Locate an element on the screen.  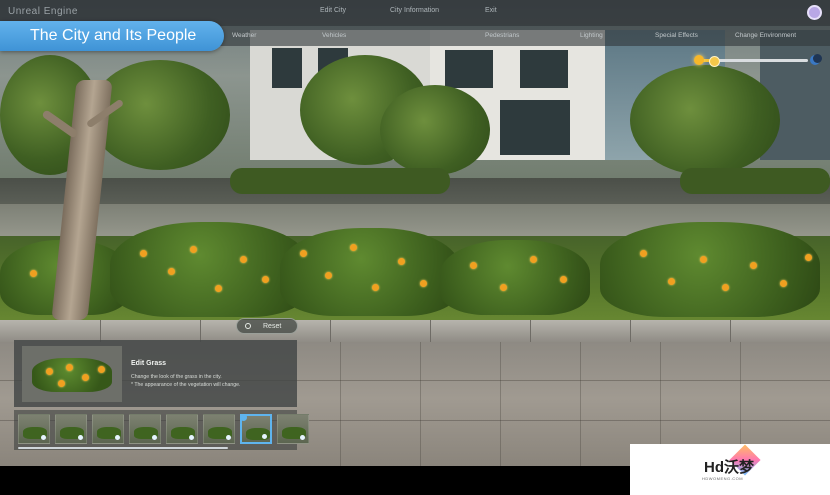
user-avatar-icon is located at coordinates (814, 12).